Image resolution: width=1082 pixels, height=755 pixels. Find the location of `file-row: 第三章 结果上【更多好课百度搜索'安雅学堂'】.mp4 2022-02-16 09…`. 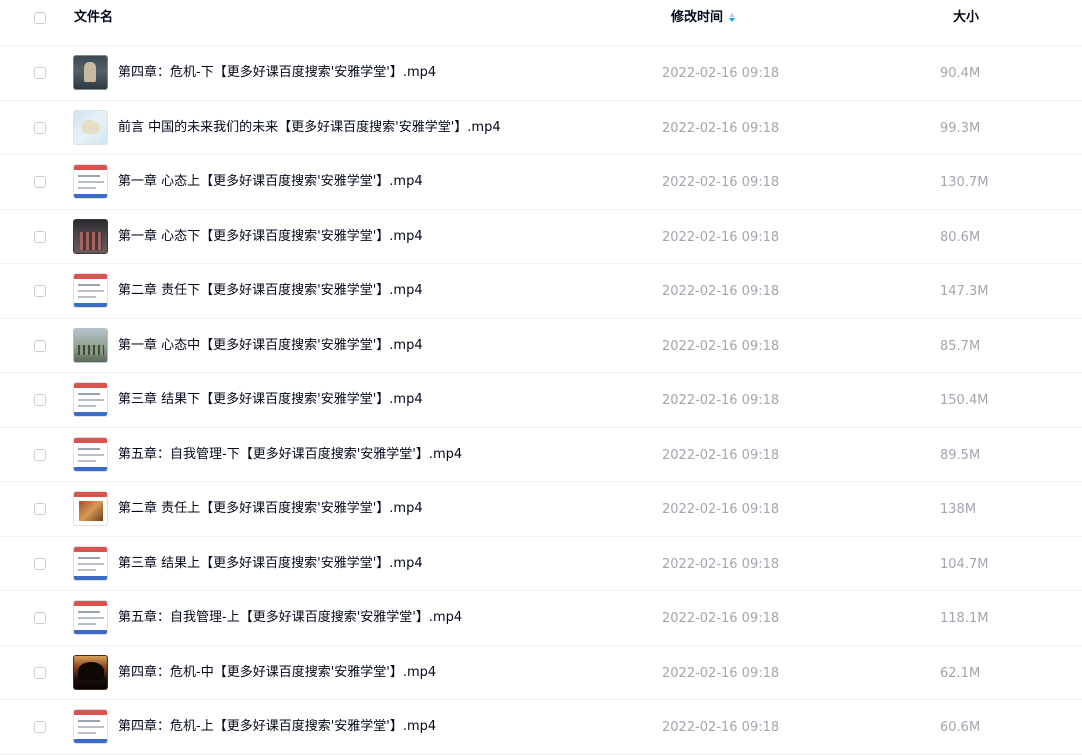

file-row: 第三章 结果上【更多好课百度搜索'安雅学堂'】.mp4 2022-02-16 09… is located at coordinates (541, 564).